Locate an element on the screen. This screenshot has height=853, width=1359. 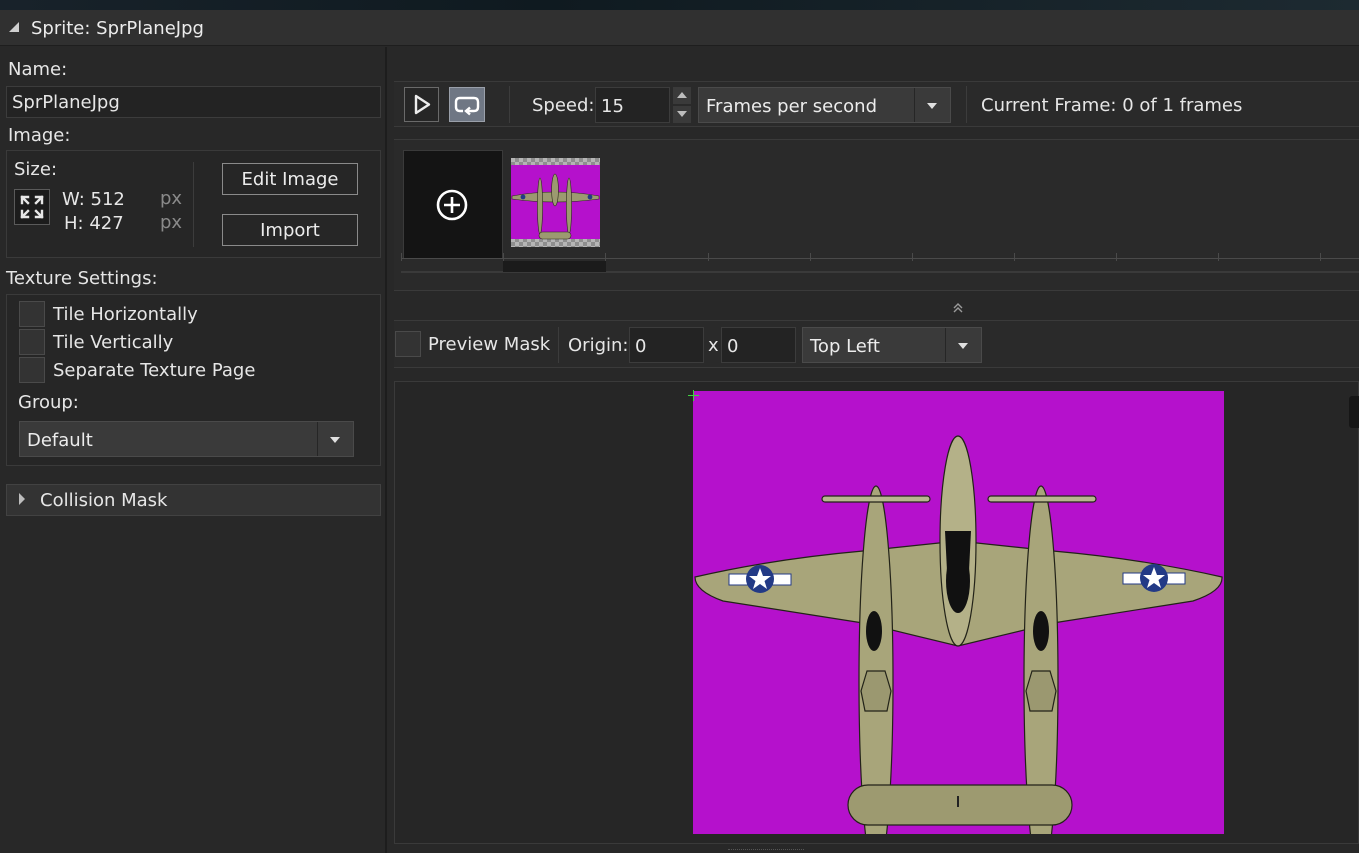
speed-unit-value: Frames per second is located at coordinates (791, 106).